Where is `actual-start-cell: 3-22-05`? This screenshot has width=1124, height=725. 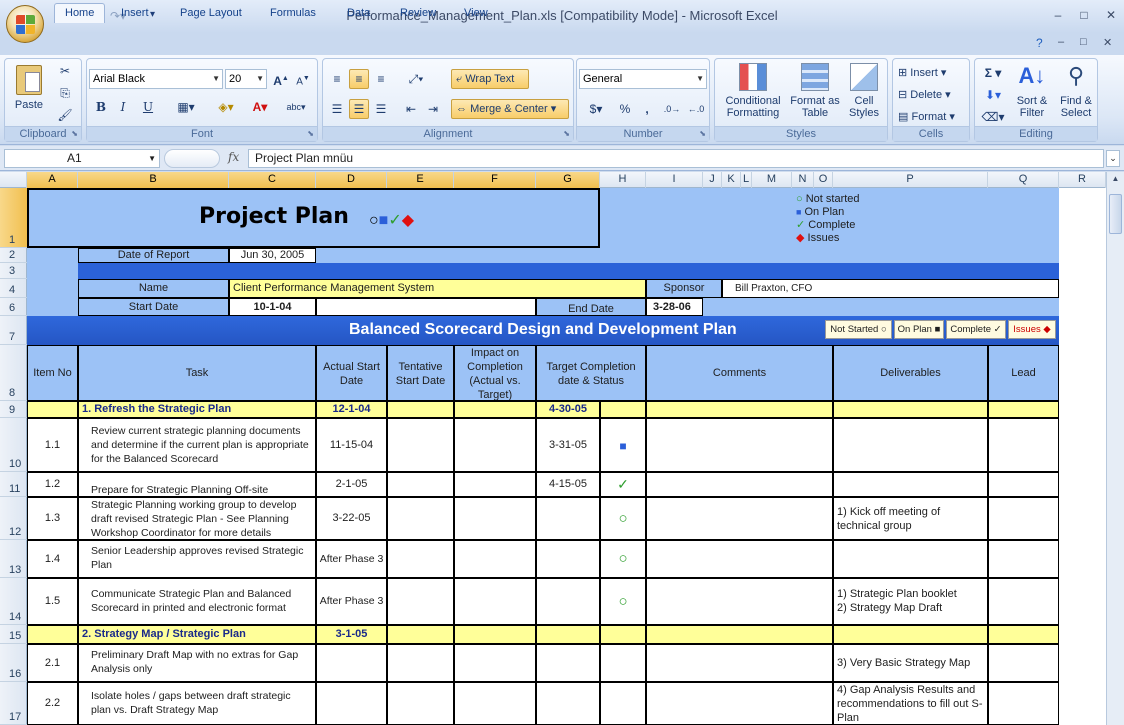
actual-start-cell: 3-22-05 is located at coordinates (351, 518).